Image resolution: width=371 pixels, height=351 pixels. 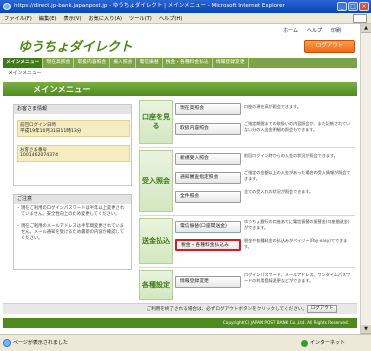 I want to click on customer-info-heading: お客さま情報, so click(x=72, y=109).